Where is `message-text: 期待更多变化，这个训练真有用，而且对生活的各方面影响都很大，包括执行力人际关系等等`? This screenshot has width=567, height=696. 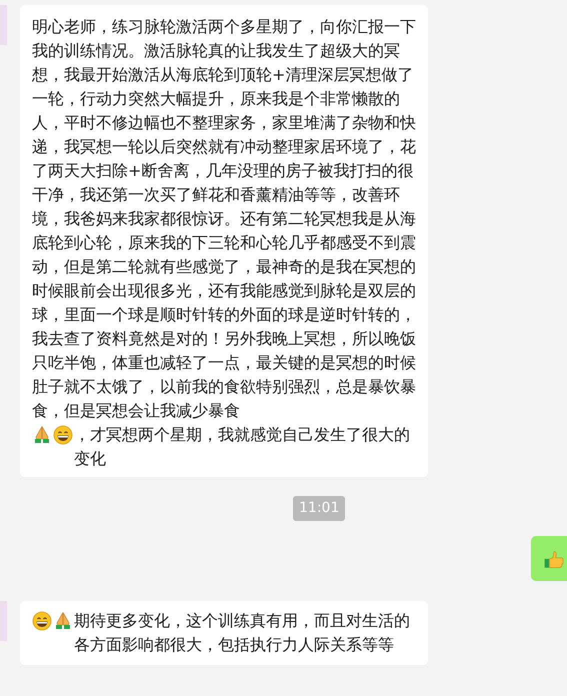
message-text: 期待更多变化，这个训练真有用，而且对生活的各方面影响都很大，包括执行力人际关系等等 is located at coordinates (242, 633).